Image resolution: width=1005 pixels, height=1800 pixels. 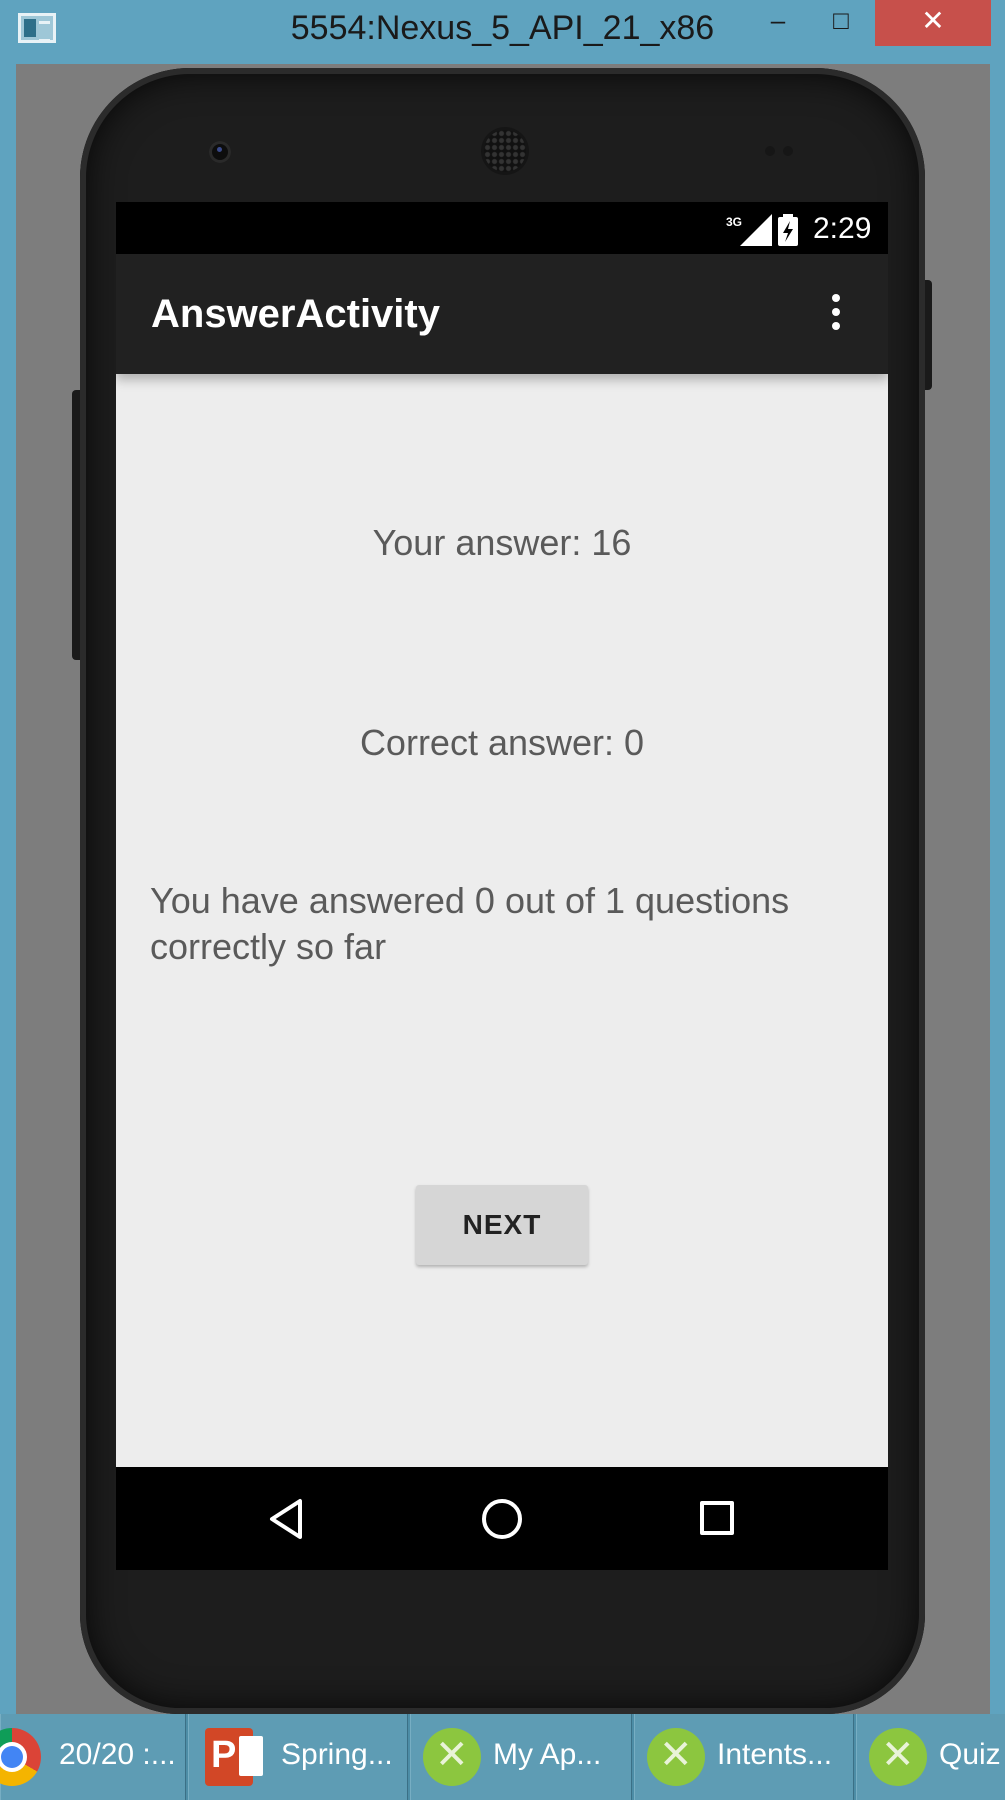 What do you see at coordinates (930, 1757) in the screenshot?
I see `taskbar-item-android-studio: Quiz` at bounding box center [930, 1757].